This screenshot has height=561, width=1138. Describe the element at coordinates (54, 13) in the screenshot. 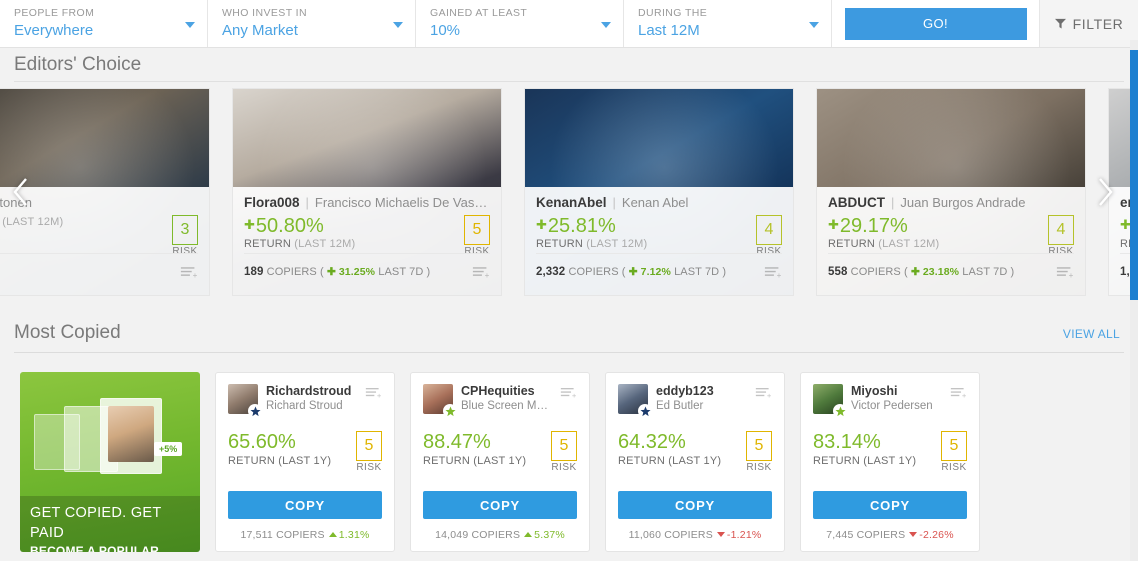

I see `filter-label: PEOPLE FROM` at that location.